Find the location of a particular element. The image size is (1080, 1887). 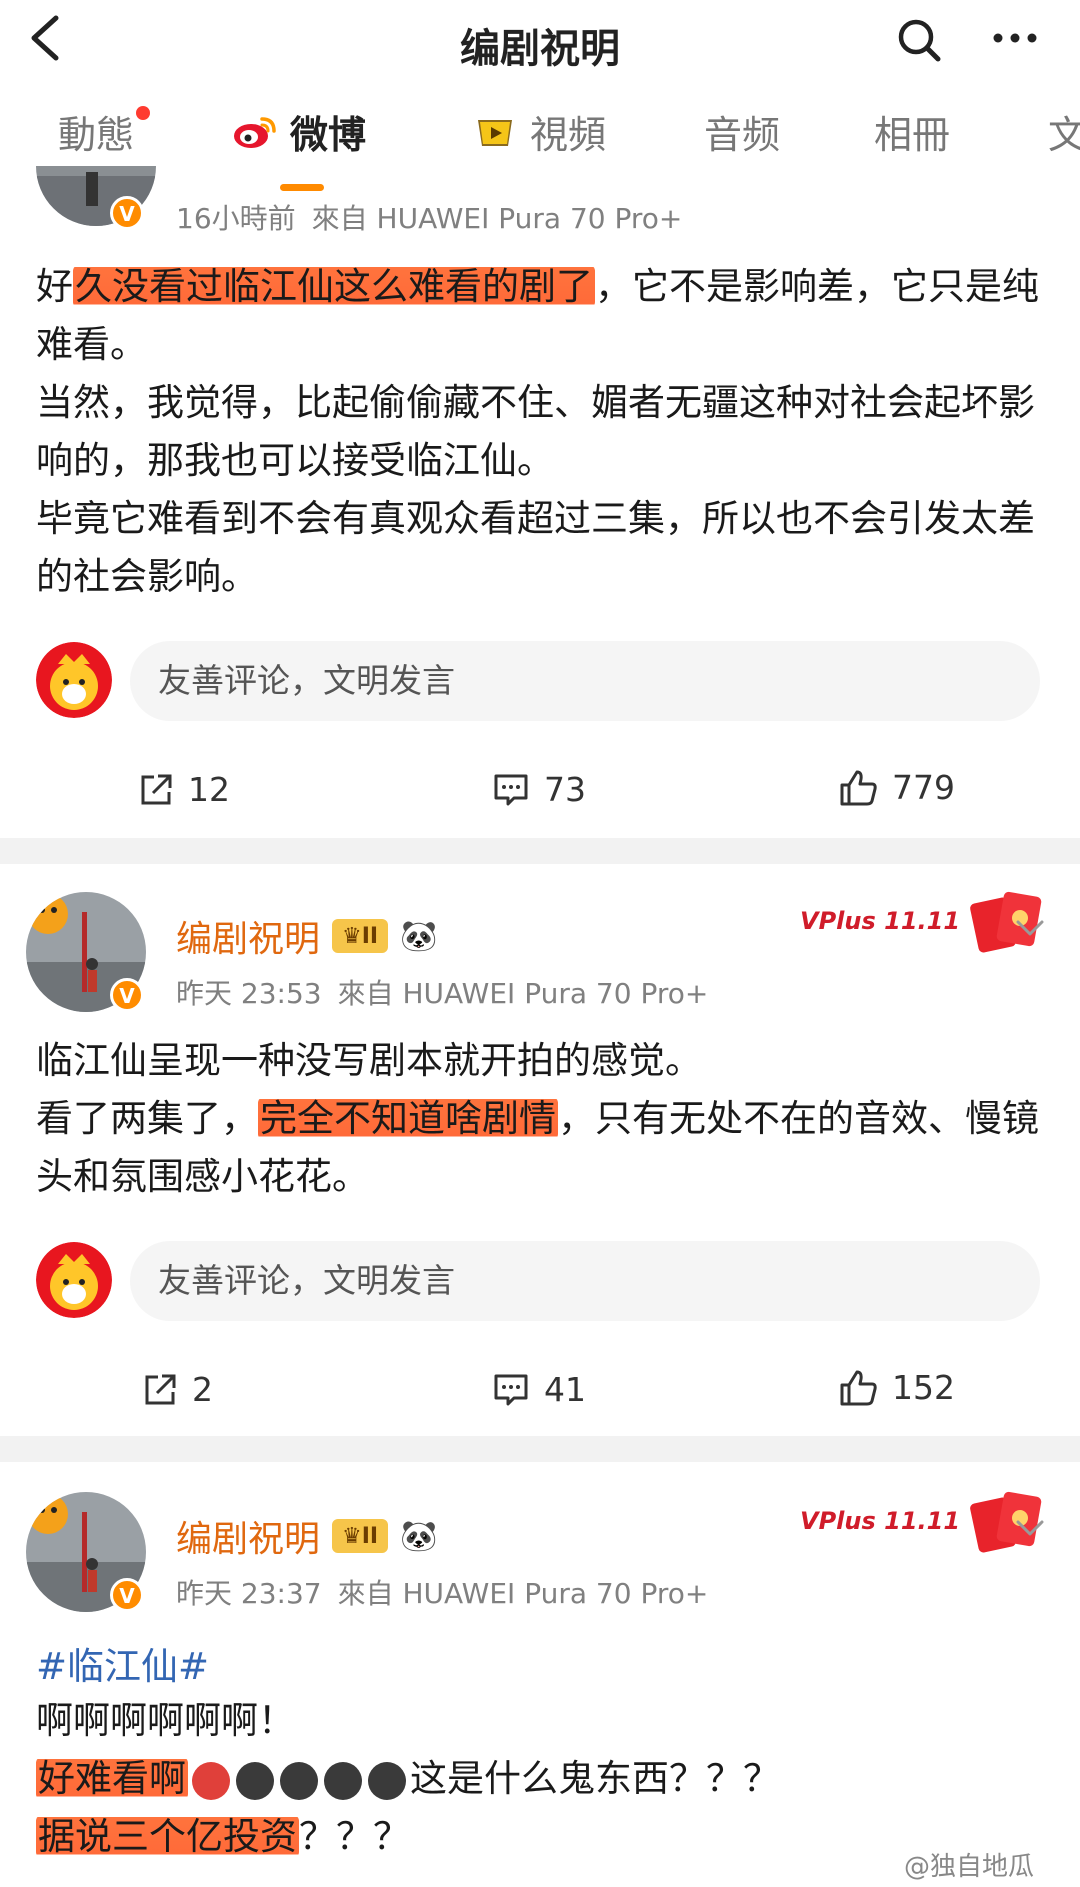

tab-weibo: 微博 is located at coordinates (299, 131).